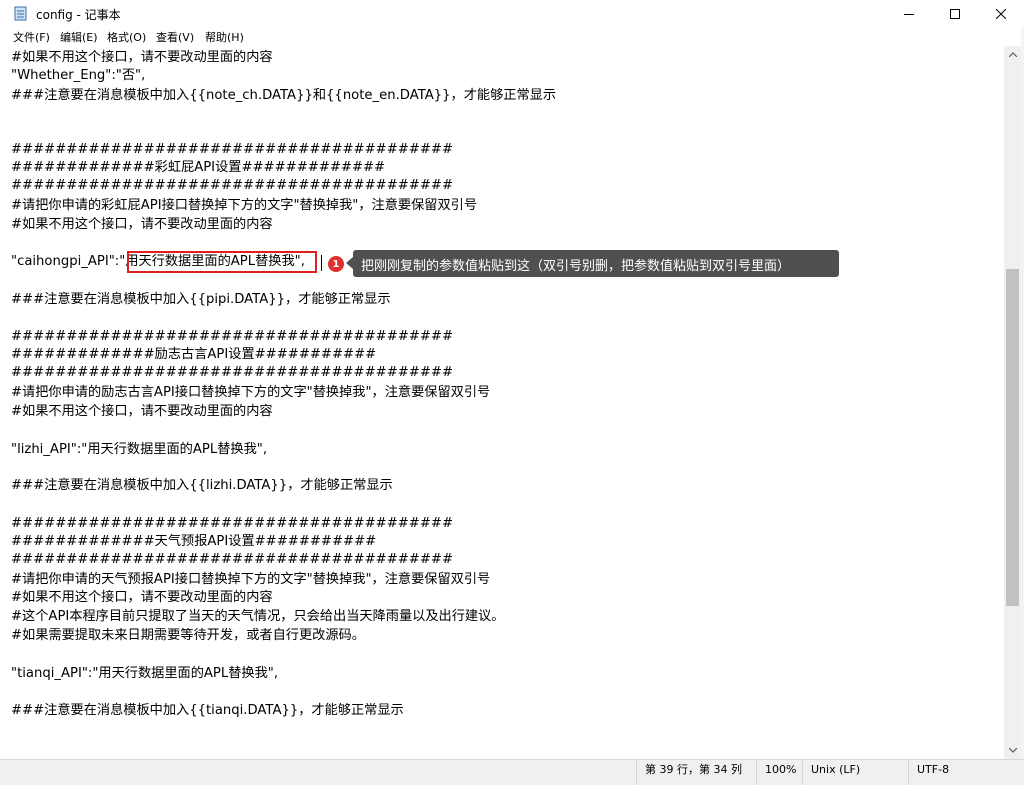 Image resolution: width=1024 pixels, height=785 pixels. Describe the element at coordinates (126, 37) in the screenshot. I see `menu-format: 格式(O)` at that location.